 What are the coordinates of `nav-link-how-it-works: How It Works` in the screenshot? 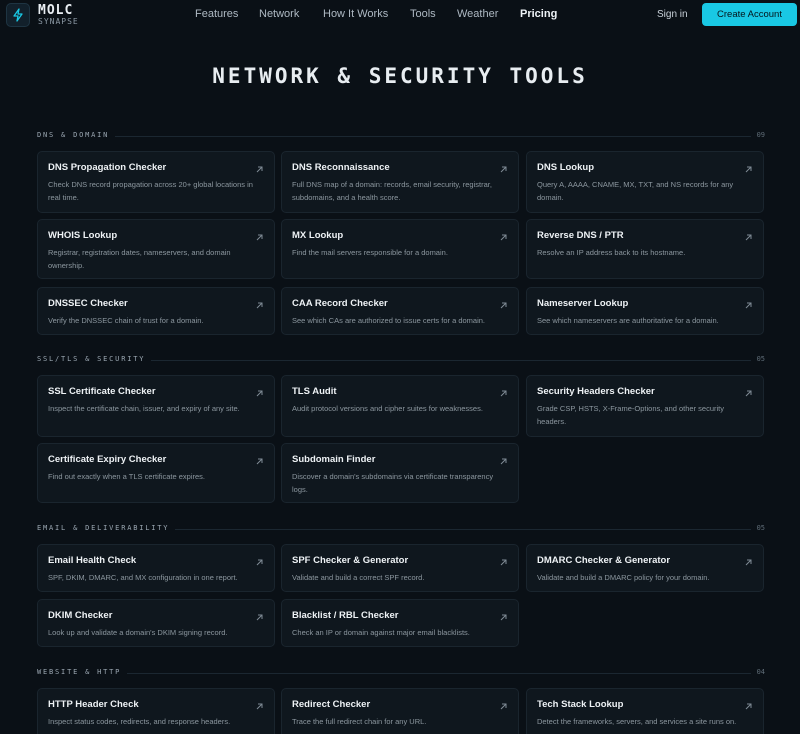 It's located at (355, 14).